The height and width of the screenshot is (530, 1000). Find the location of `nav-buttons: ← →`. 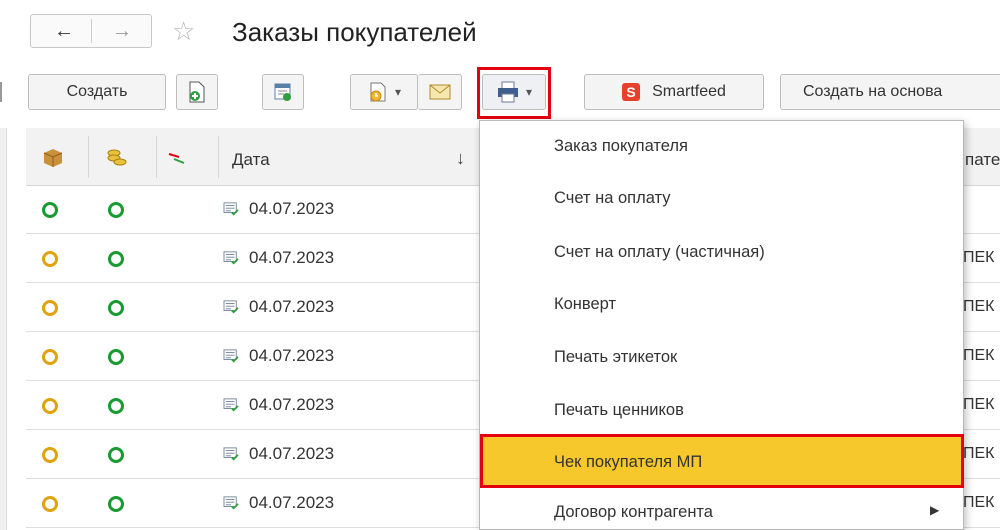

nav-buttons: ← → is located at coordinates (91, 31).